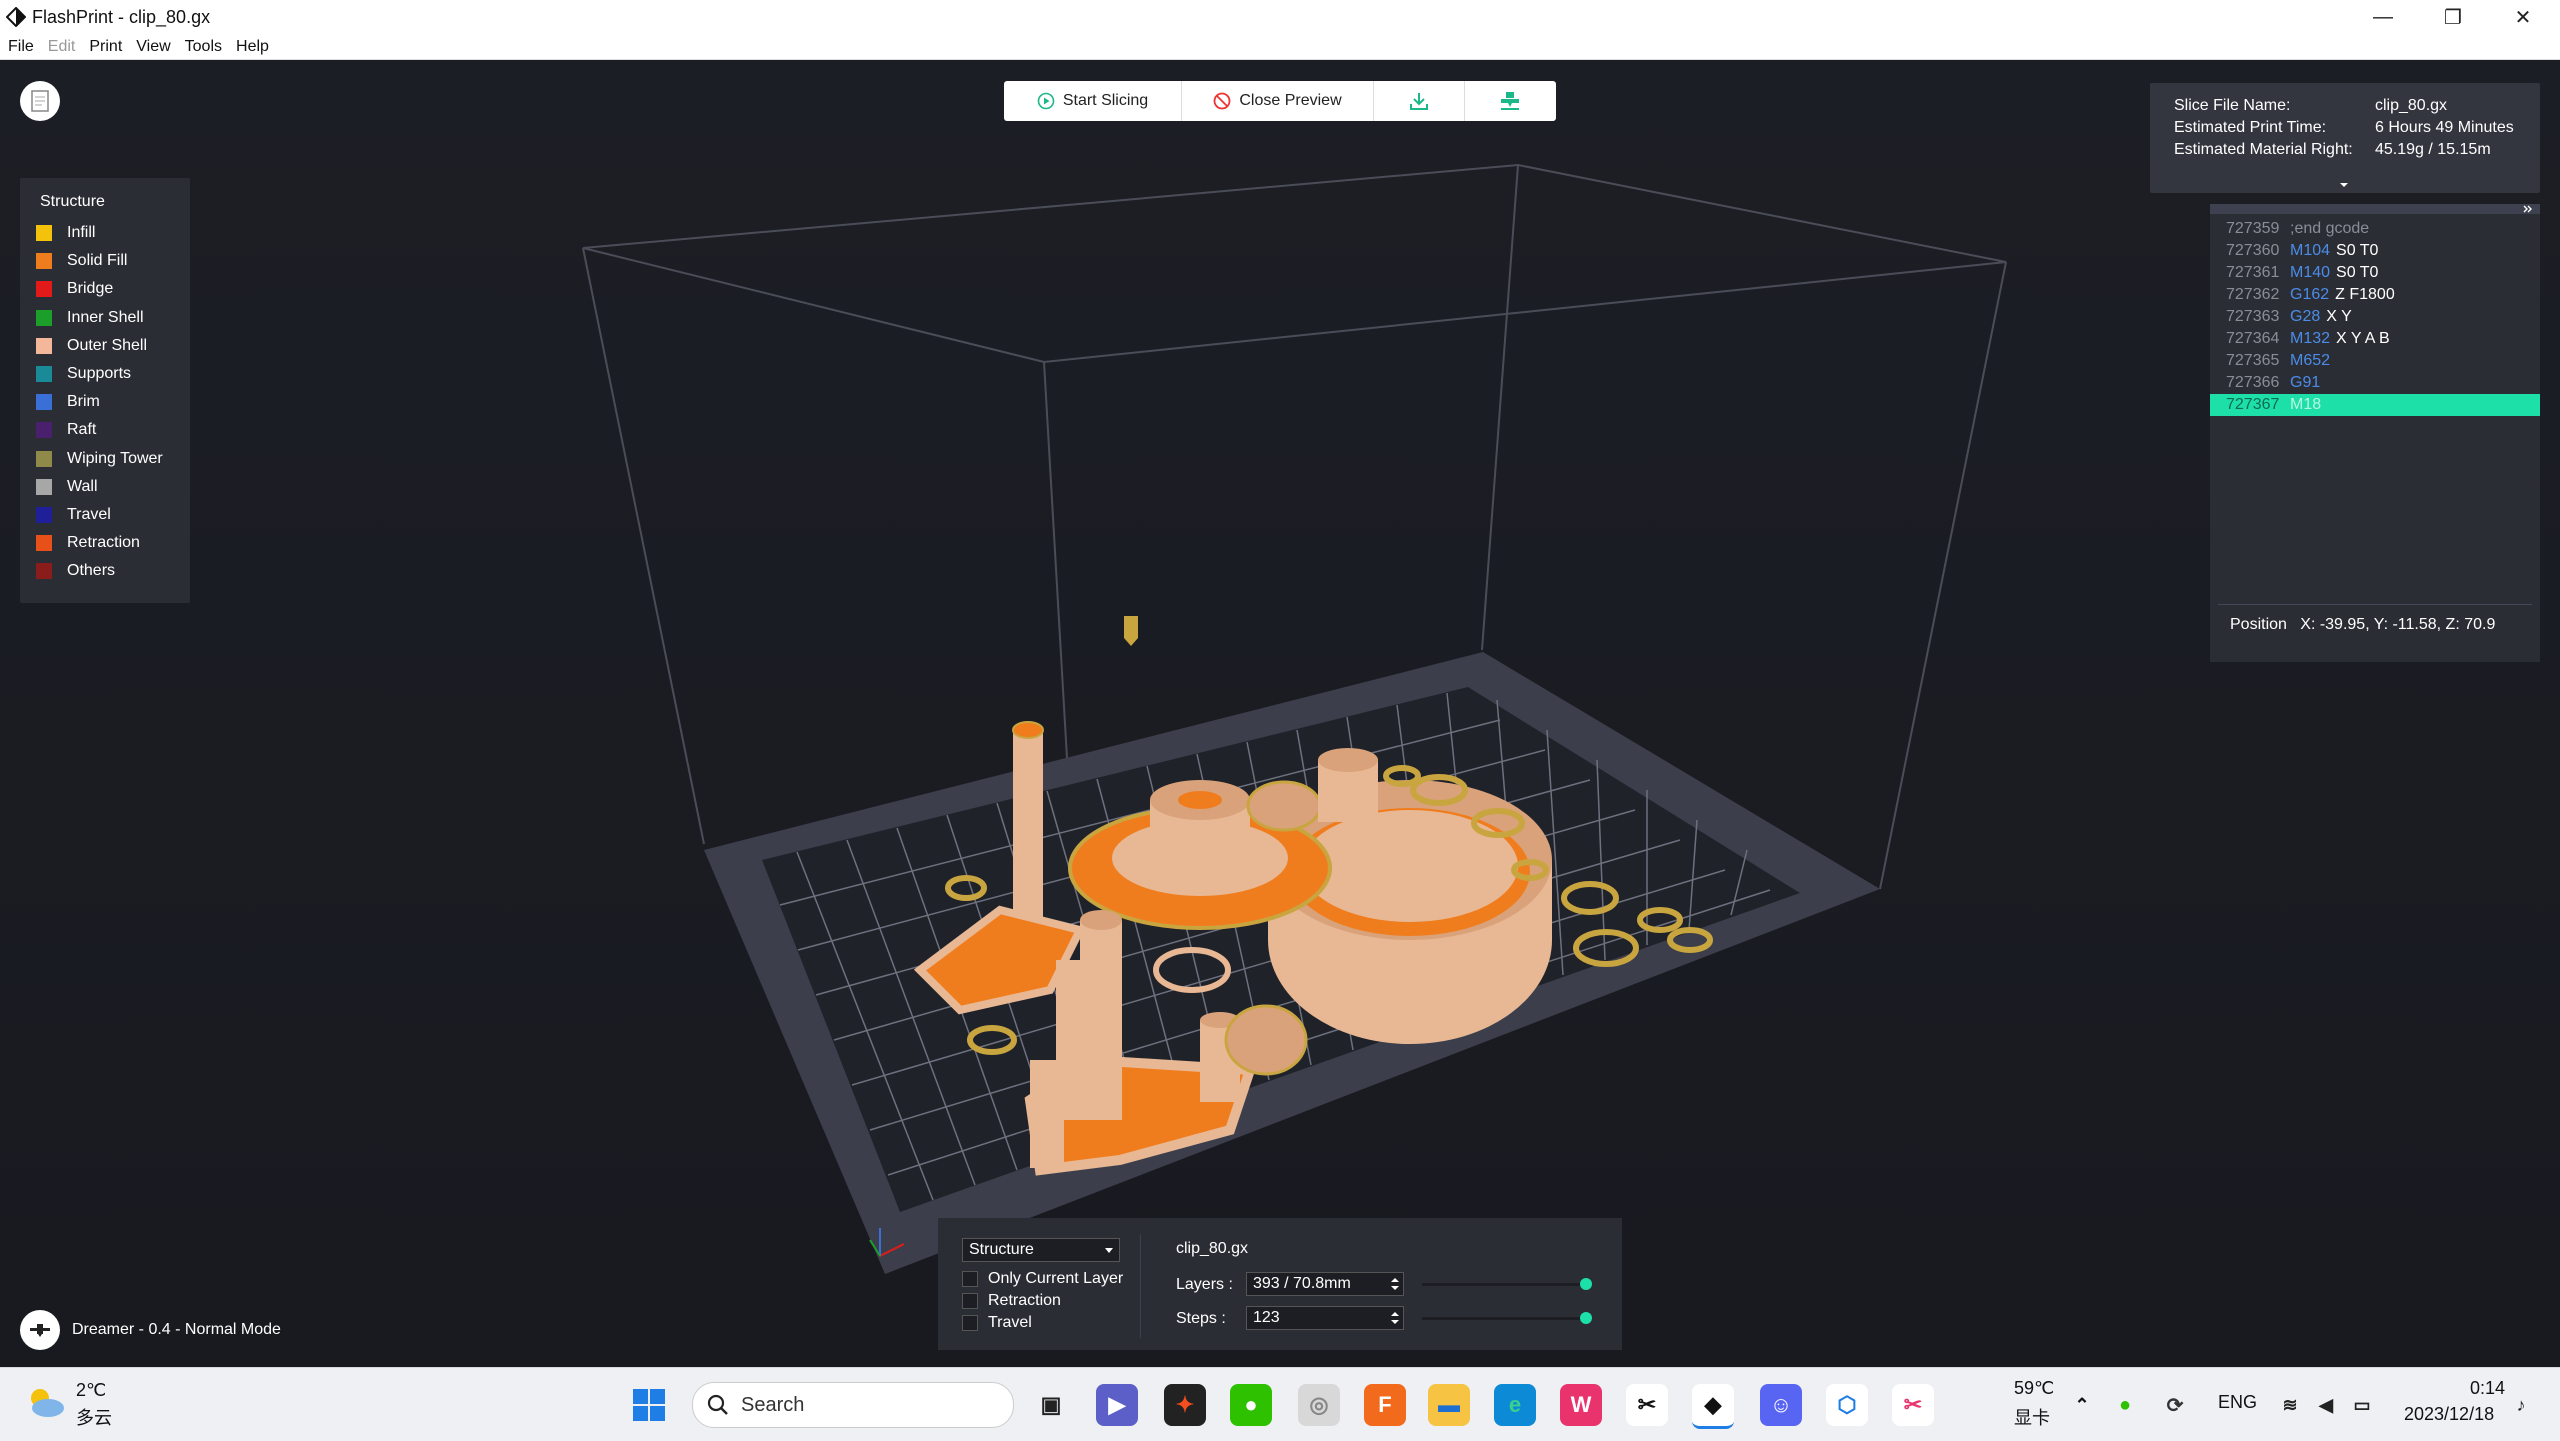  What do you see at coordinates (1713, 1406) in the screenshot?
I see `flashprint-icon: ◆` at bounding box center [1713, 1406].